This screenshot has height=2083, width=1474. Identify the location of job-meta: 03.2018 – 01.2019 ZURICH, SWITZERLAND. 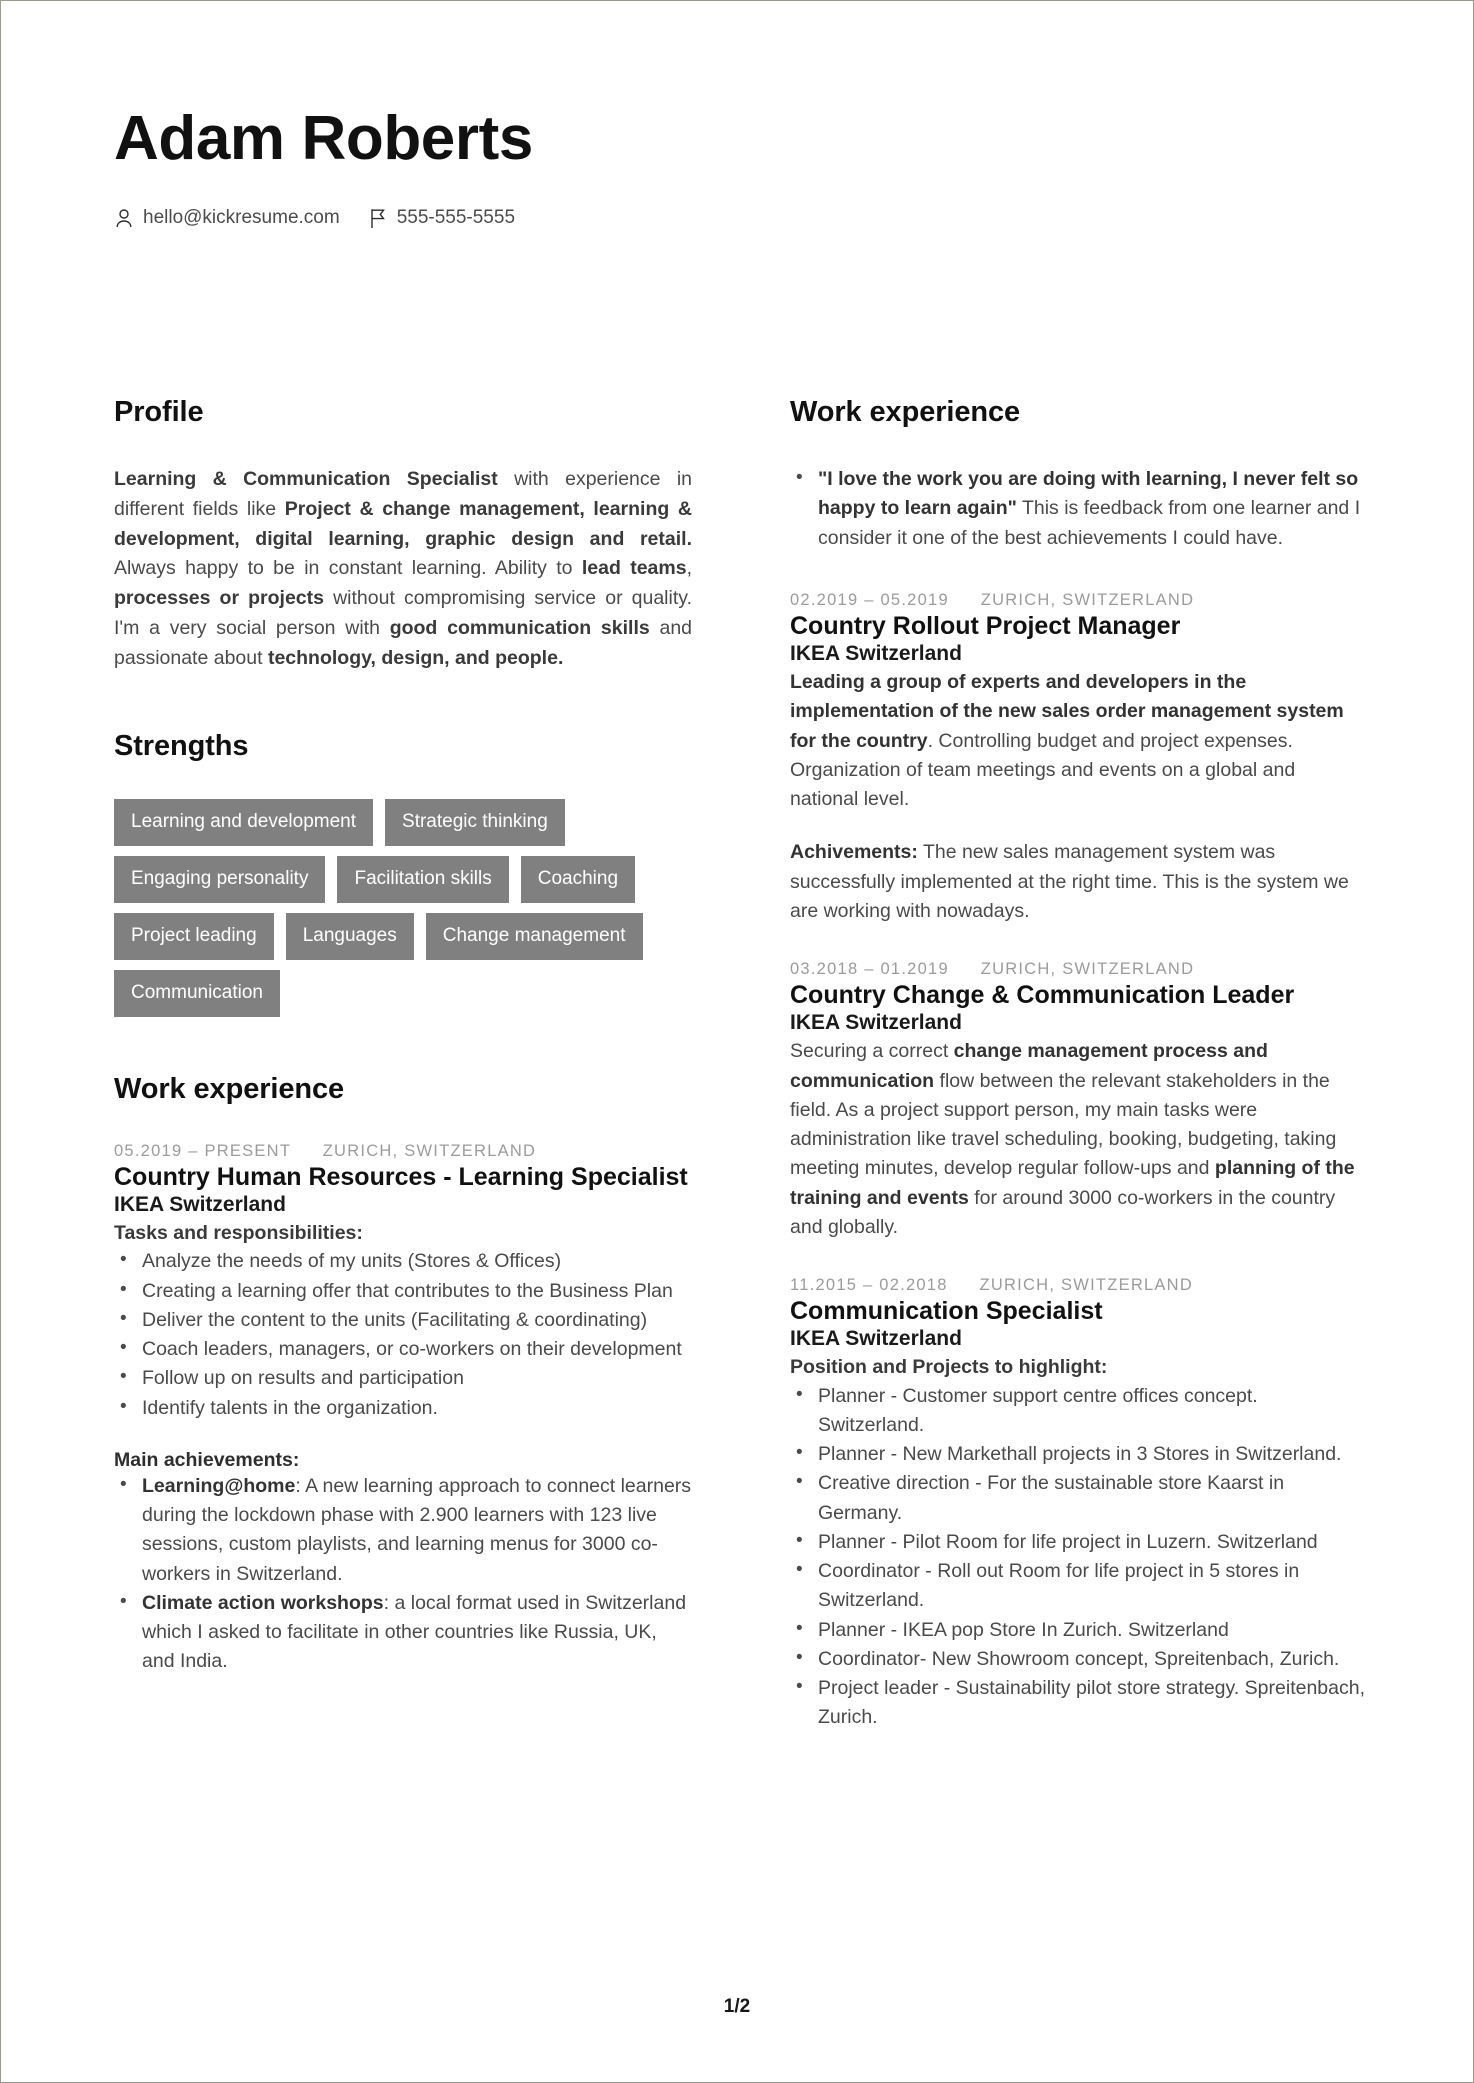
(1079, 969).